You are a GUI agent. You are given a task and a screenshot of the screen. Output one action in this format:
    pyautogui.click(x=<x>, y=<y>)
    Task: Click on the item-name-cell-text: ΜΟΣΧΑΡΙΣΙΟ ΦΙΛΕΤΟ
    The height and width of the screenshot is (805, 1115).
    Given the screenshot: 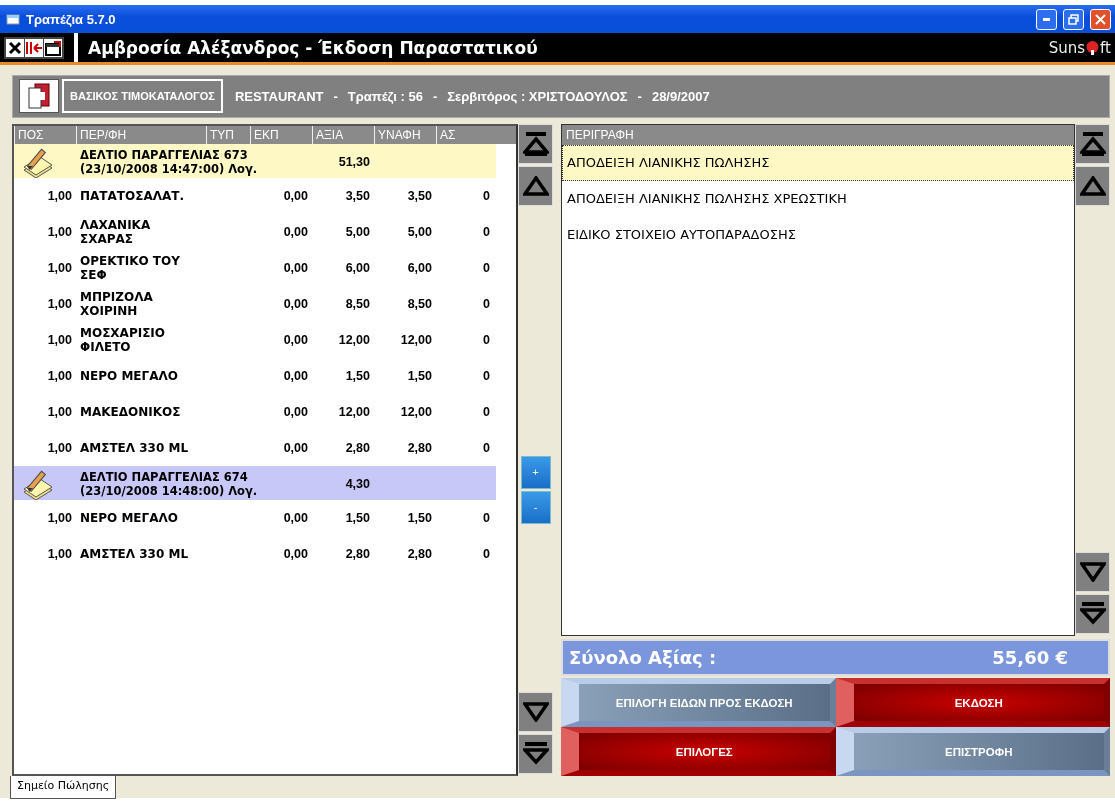 What is the action you would take?
    pyautogui.click(x=122, y=339)
    